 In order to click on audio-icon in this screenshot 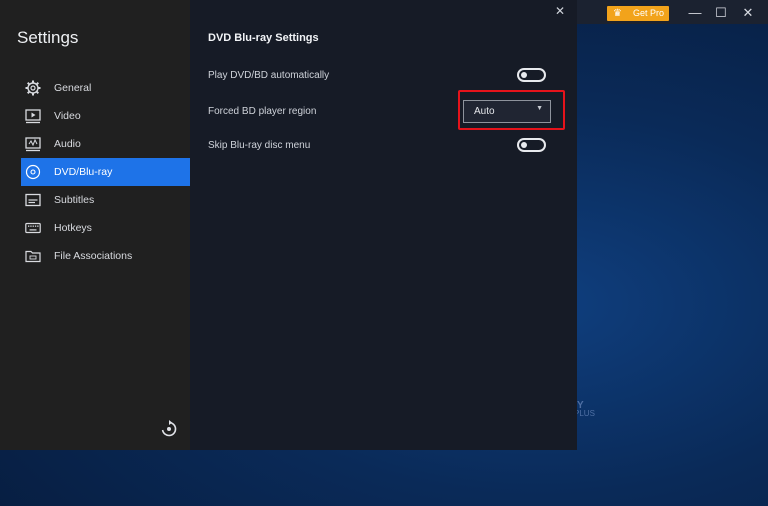, I will do `click(33, 144)`.